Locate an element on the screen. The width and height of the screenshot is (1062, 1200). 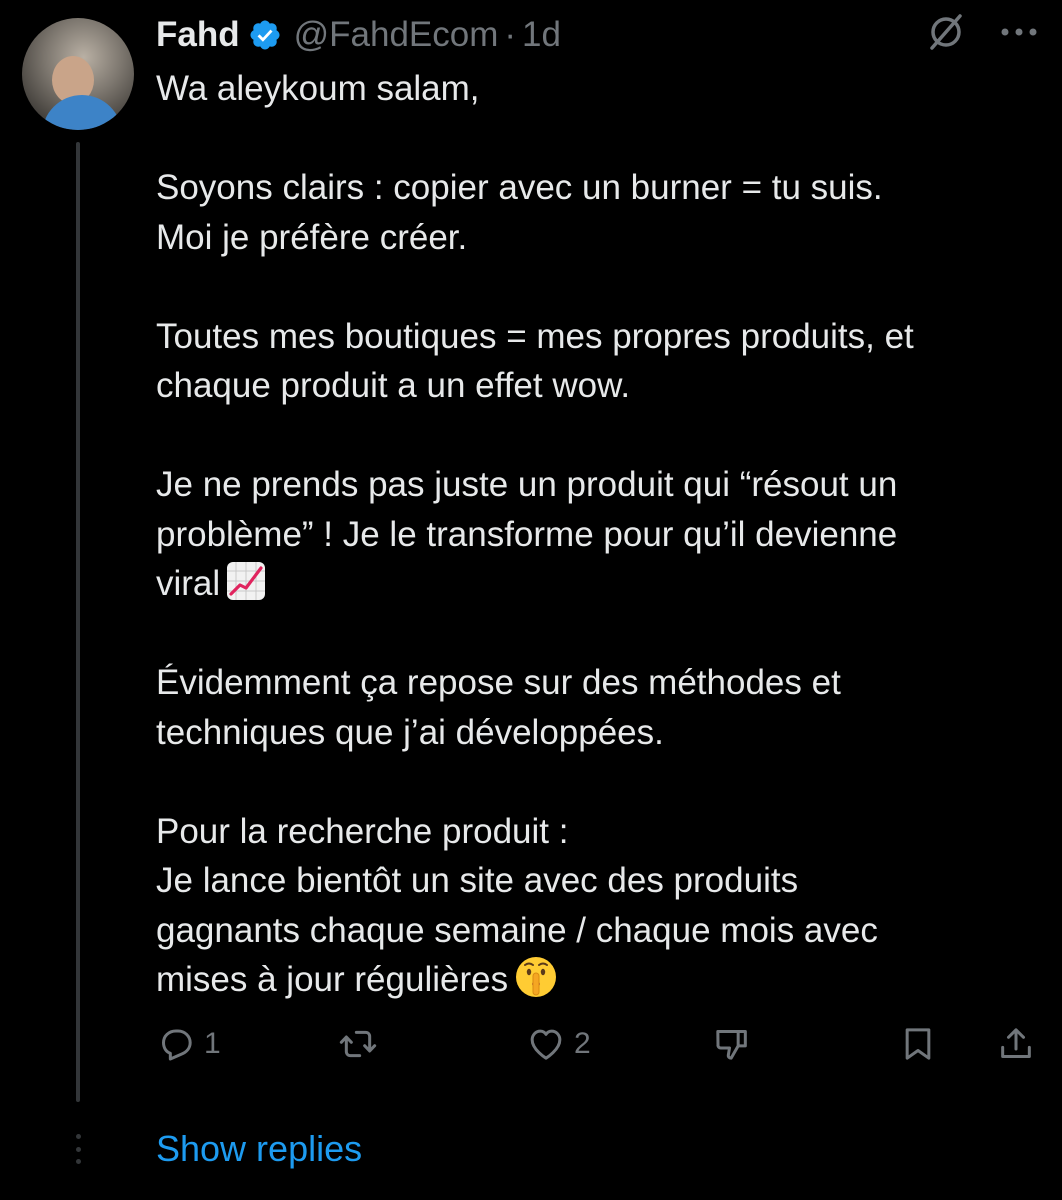
thread-line is located at coordinates (78, 622).